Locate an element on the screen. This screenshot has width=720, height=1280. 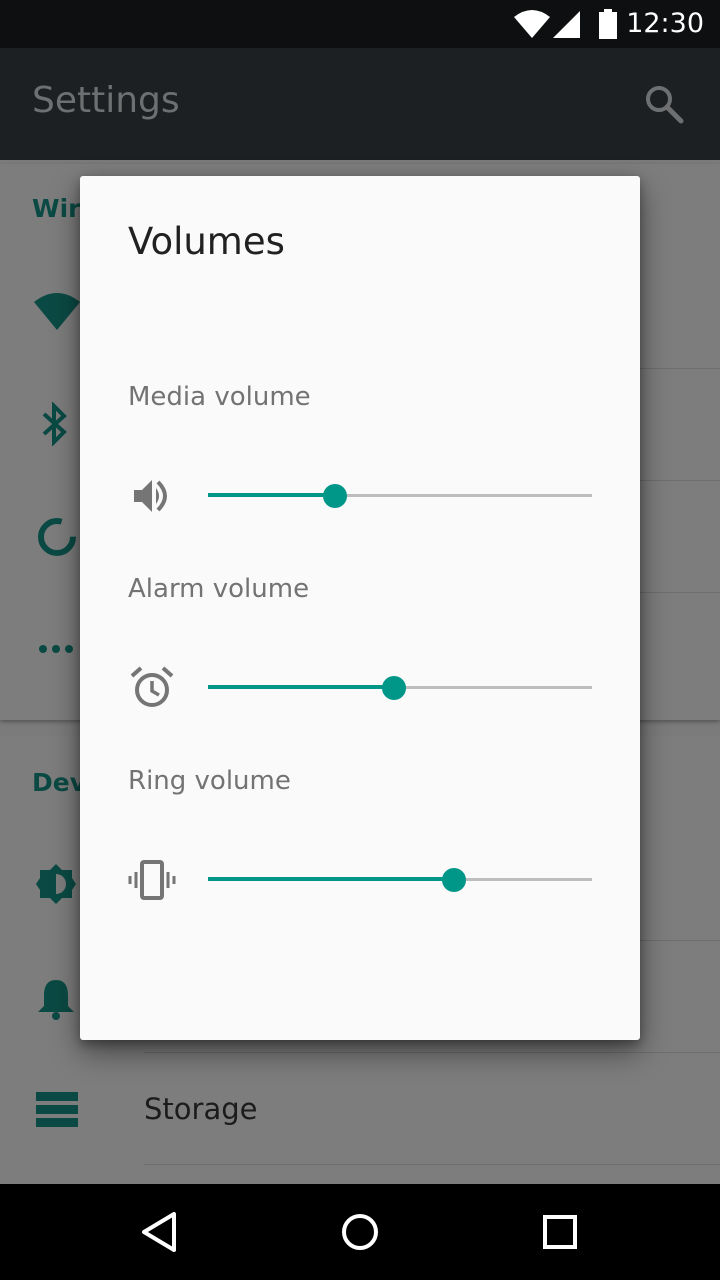
speaker-icon is located at coordinates (152, 496).